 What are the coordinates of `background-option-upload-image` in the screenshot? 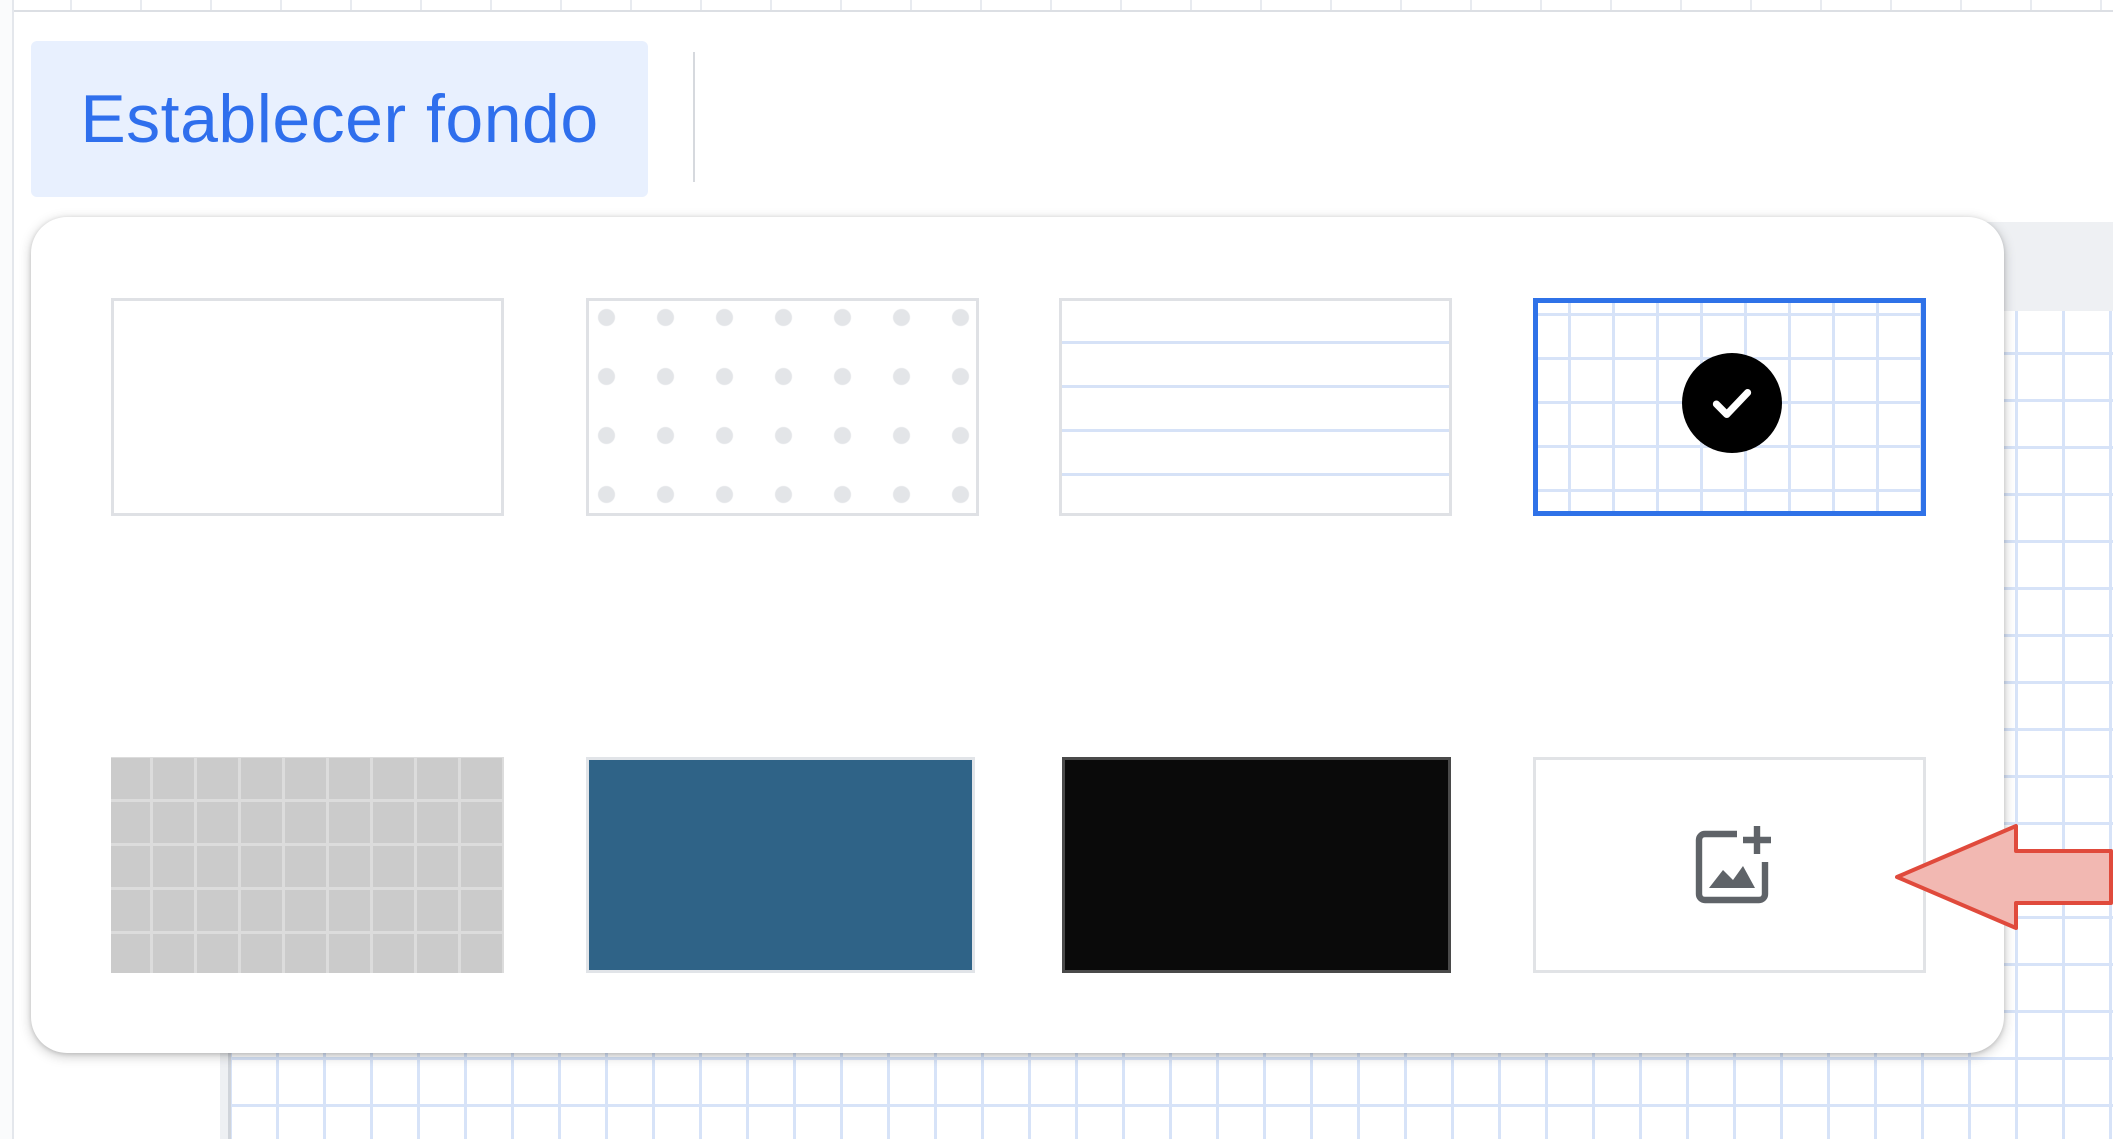 It's located at (1729, 865).